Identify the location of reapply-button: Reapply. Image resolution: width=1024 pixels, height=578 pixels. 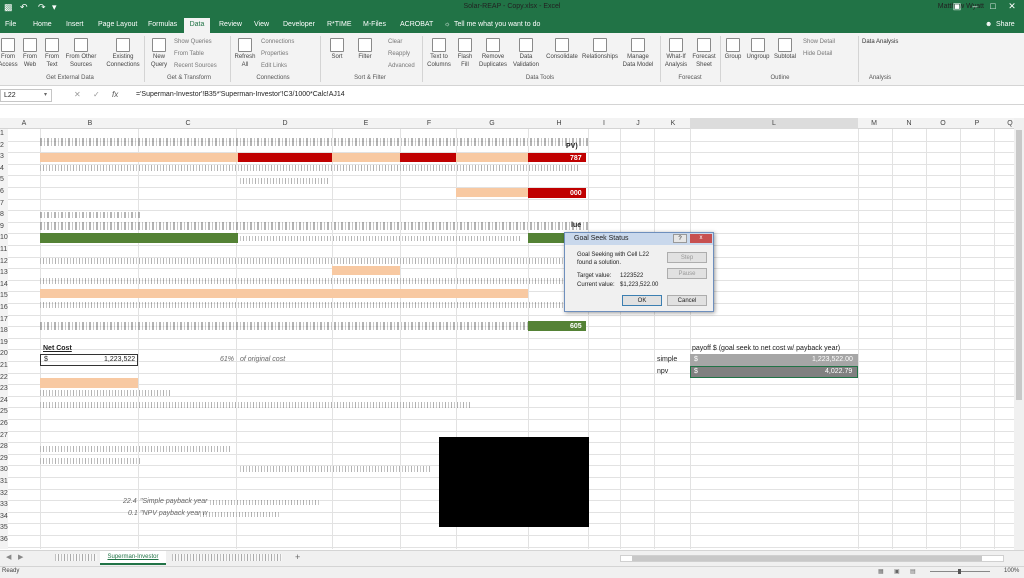
(399, 54).